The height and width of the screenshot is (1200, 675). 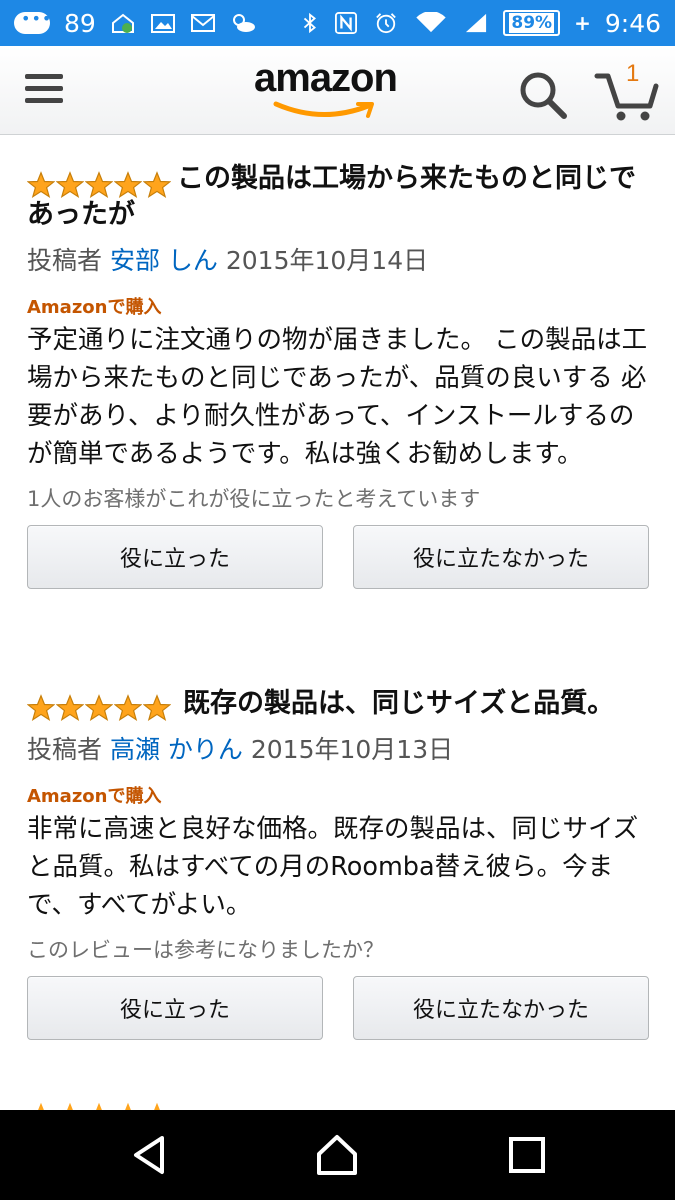 What do you see at coordinates (543, 95) in the screenshot?
I see `search-icon` at bounding box center [543, 95].